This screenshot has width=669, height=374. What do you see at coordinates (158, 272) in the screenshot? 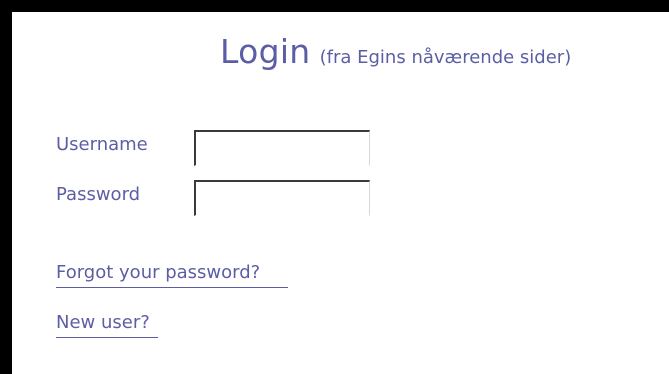
I see `forgot-password-link: Forgot your password?` at bounding box center [158, 272].